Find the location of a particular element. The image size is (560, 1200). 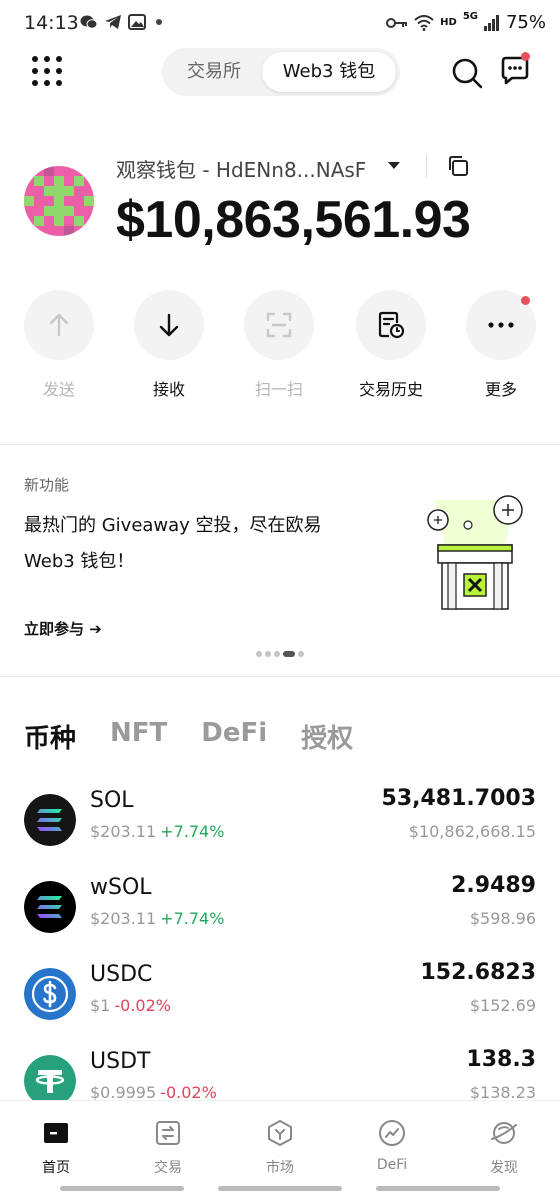

banner-text: 最热门的 Giveaway 空投，尽在欧易 Web3 钱包！ is located at coordinates (204, 544).